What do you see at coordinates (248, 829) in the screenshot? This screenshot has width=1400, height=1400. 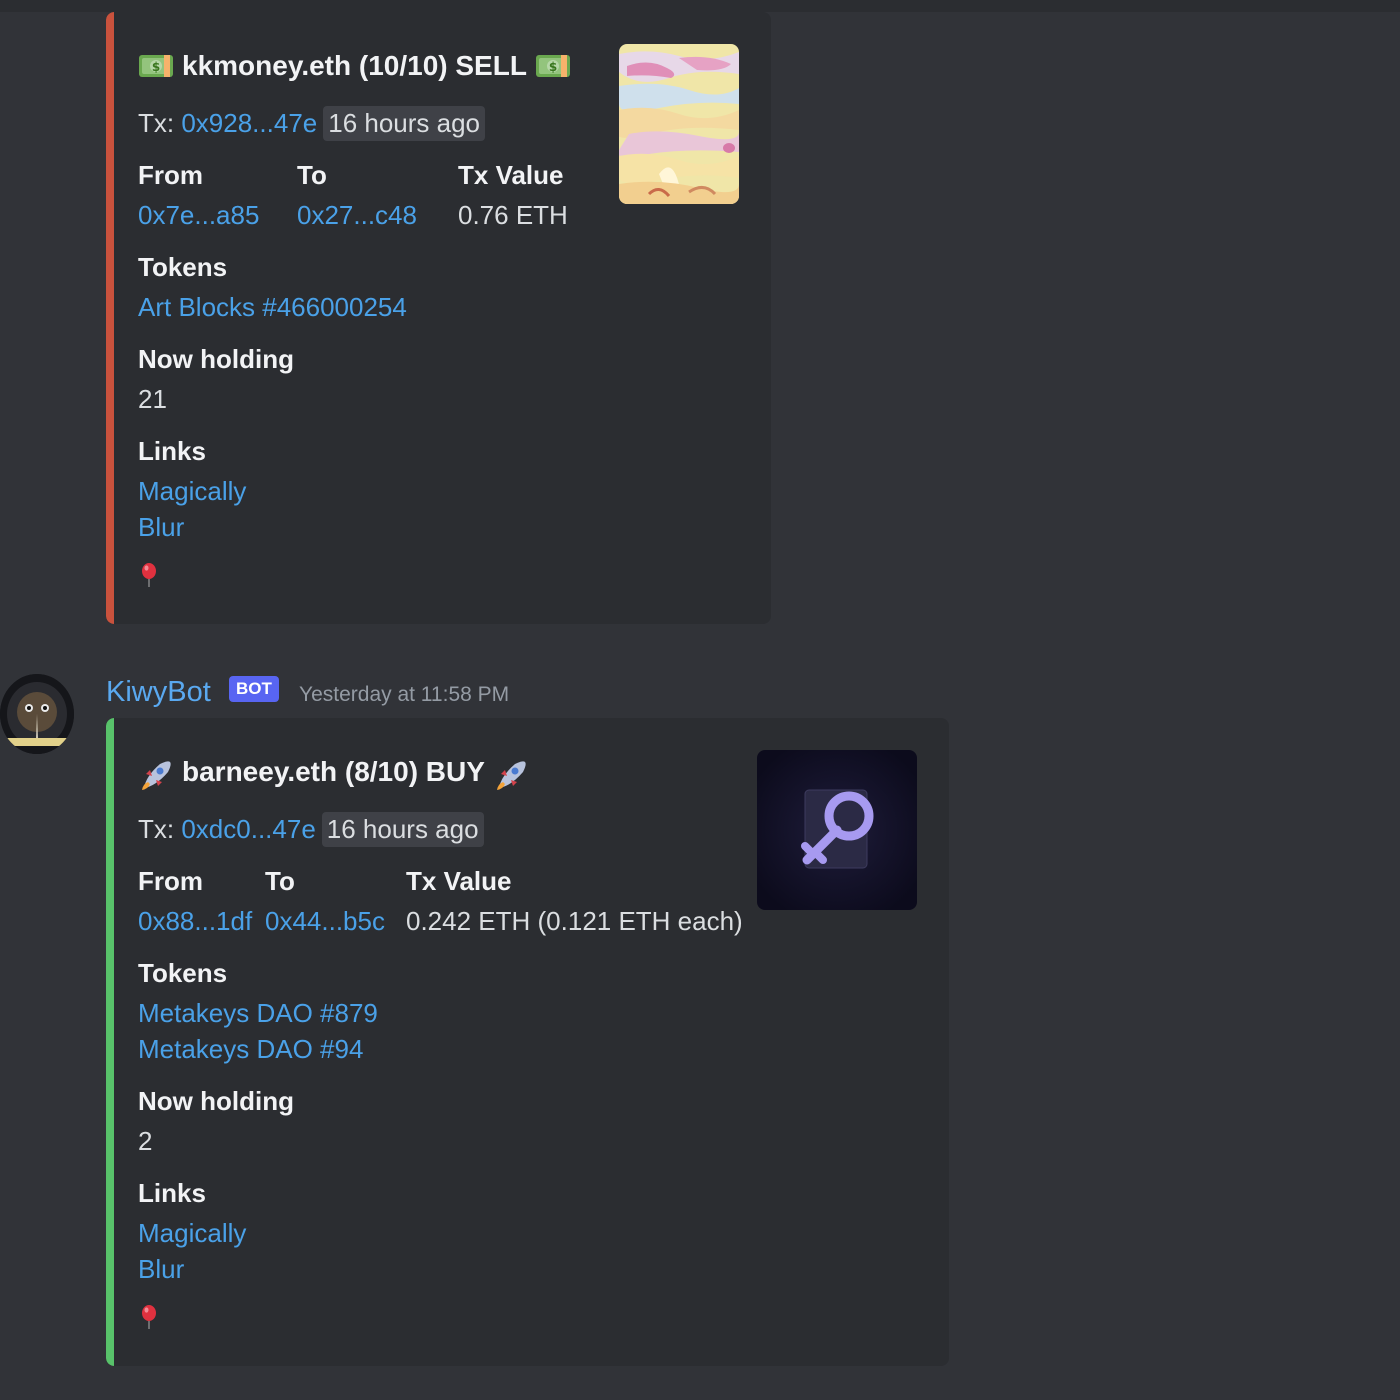 I see `tx-hash-link: 0xdc0...47e` at bounding box center [248, 829].